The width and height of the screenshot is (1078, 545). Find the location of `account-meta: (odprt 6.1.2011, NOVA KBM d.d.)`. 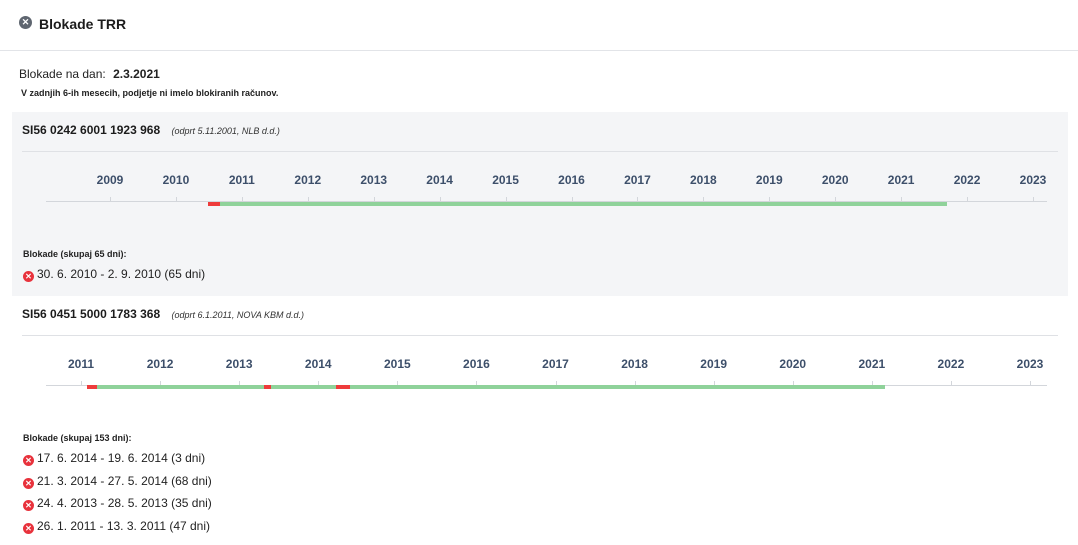

account-meta: (odprt 6.1.2011, NOVA KBM d.d.) is located at coordinates (238, 315).